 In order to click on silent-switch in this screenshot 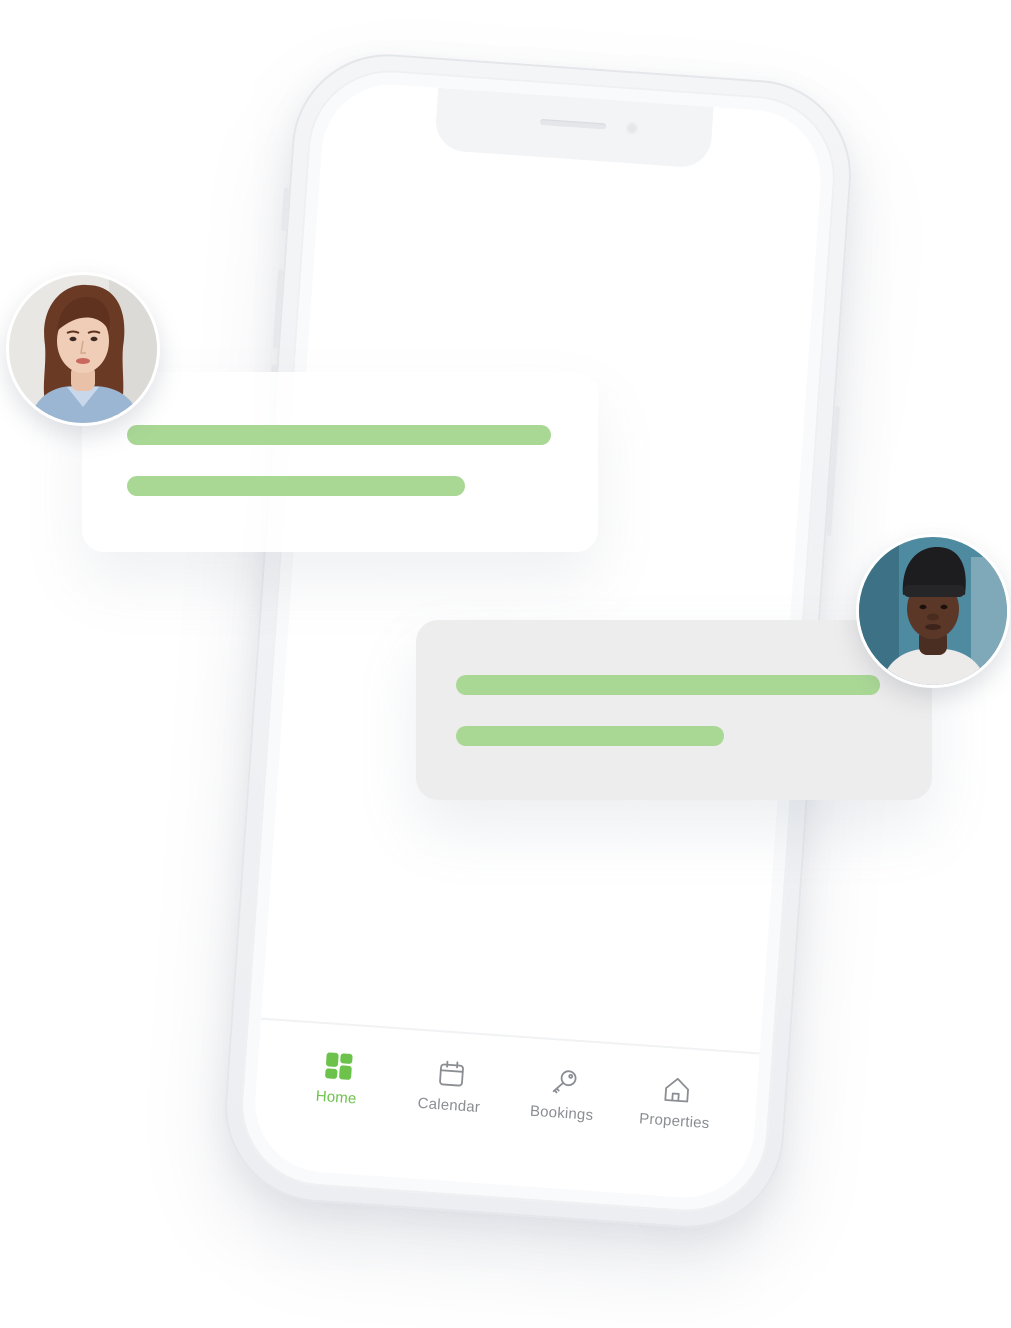, I will do `click(285, 209)`.